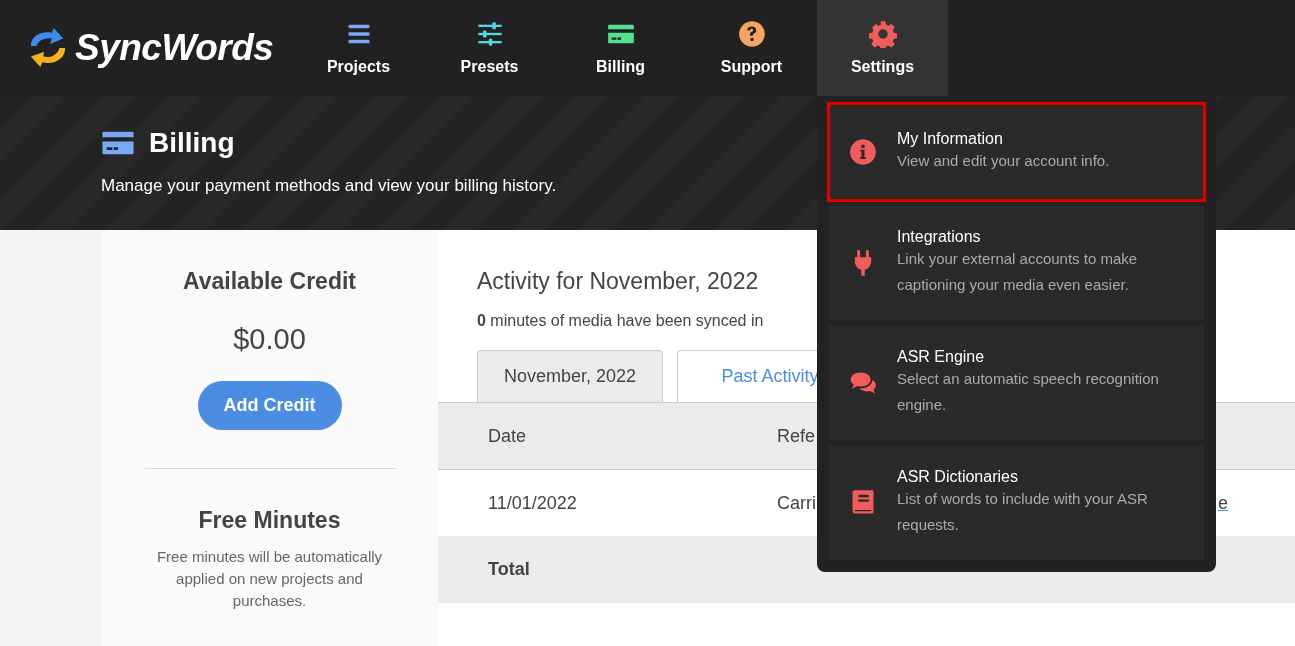  Describe the element at coordinates (358, 48) in the screenshot. I see `nav-tab: Projects` at that location.